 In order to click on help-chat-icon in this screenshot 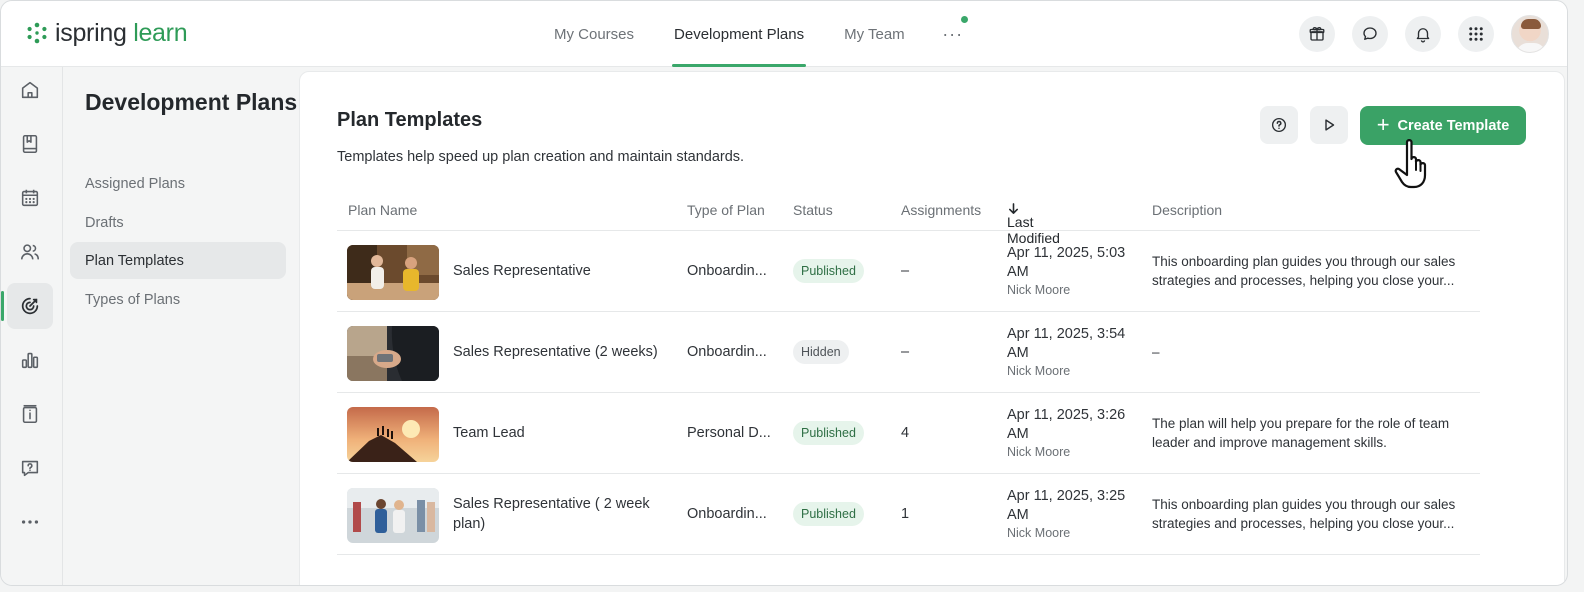, I will do `click(30, 468)`.